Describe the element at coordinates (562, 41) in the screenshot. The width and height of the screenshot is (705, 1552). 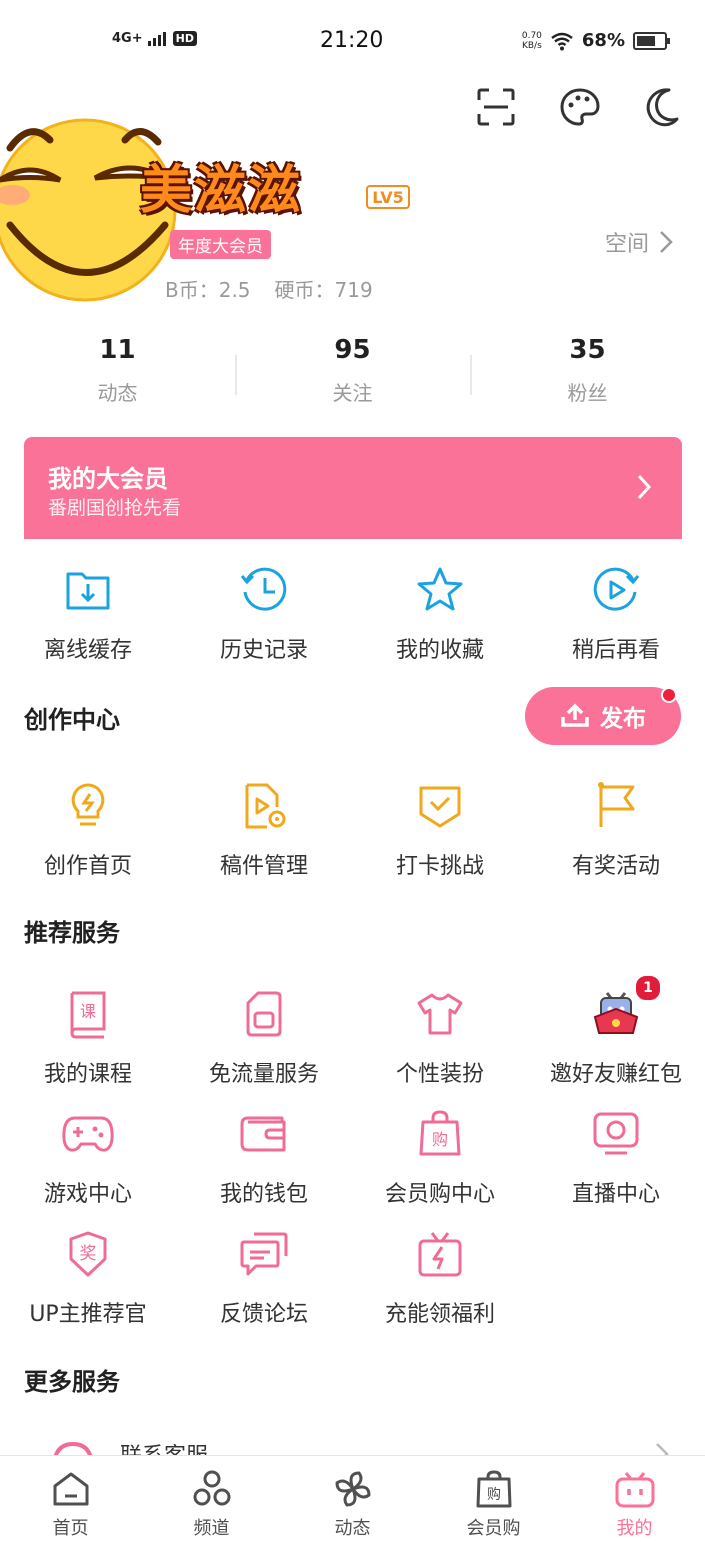
I see `wifi-icon` at that location.